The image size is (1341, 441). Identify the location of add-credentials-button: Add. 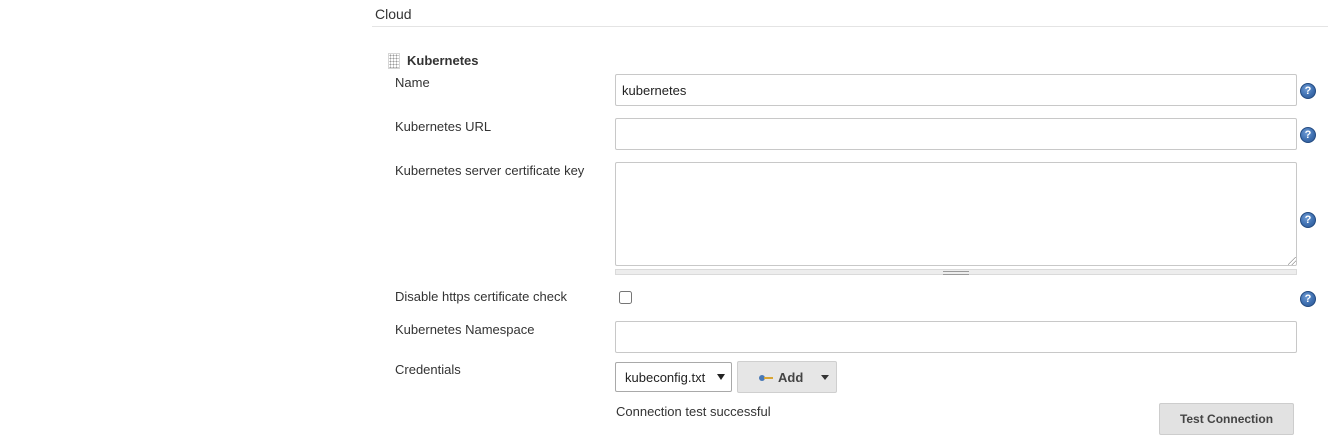
(787, 377).